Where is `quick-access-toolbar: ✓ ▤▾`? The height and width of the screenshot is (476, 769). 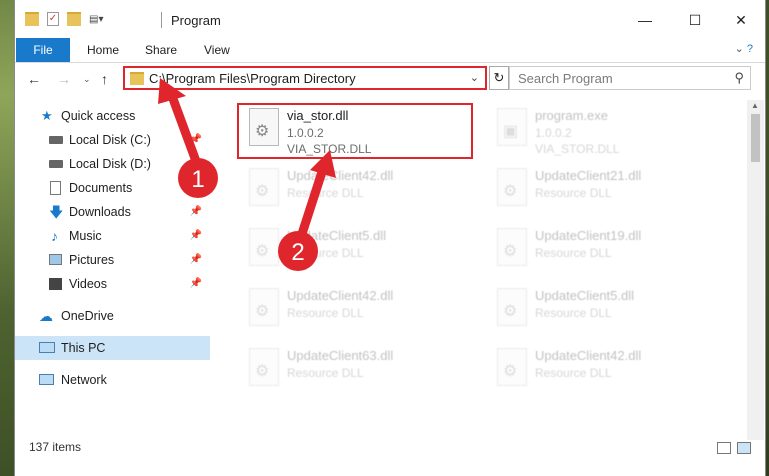 quick-access-toolbar: ✓ ▤▾ is located at coordinates (64, 19).